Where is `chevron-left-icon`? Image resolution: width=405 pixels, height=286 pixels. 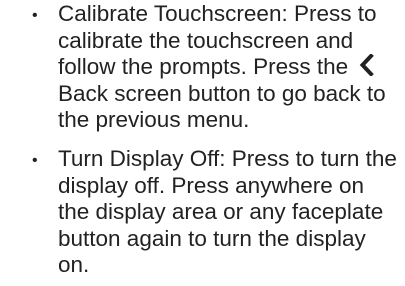 chevron-left-icon is located at coordinates (366, 65).